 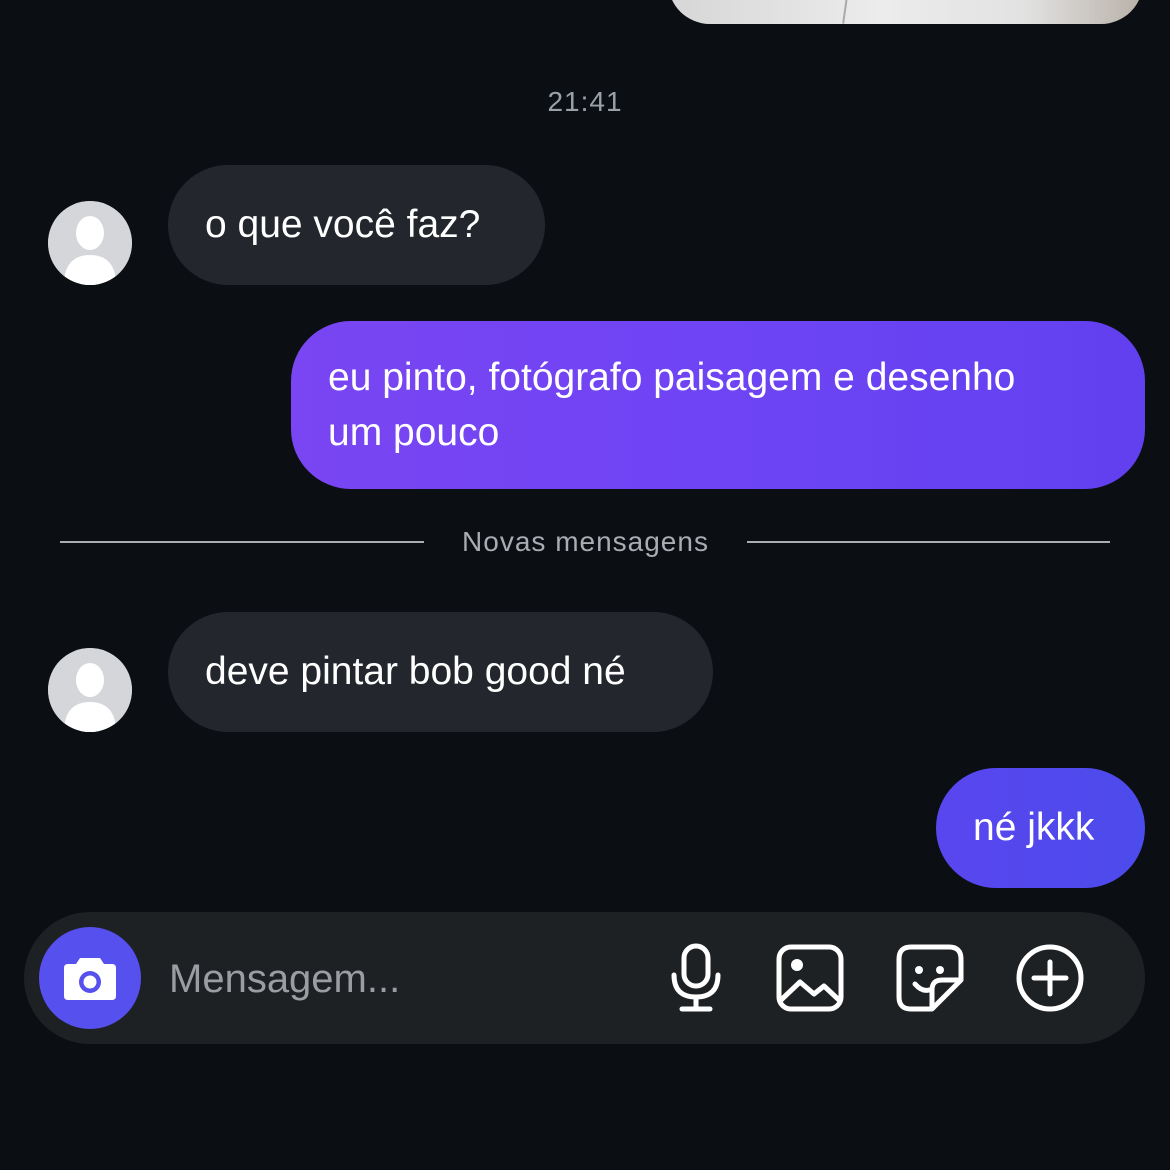 I want to click on incoming-message-bubble: deve pintar bob good né, so click(x=440, y=672).